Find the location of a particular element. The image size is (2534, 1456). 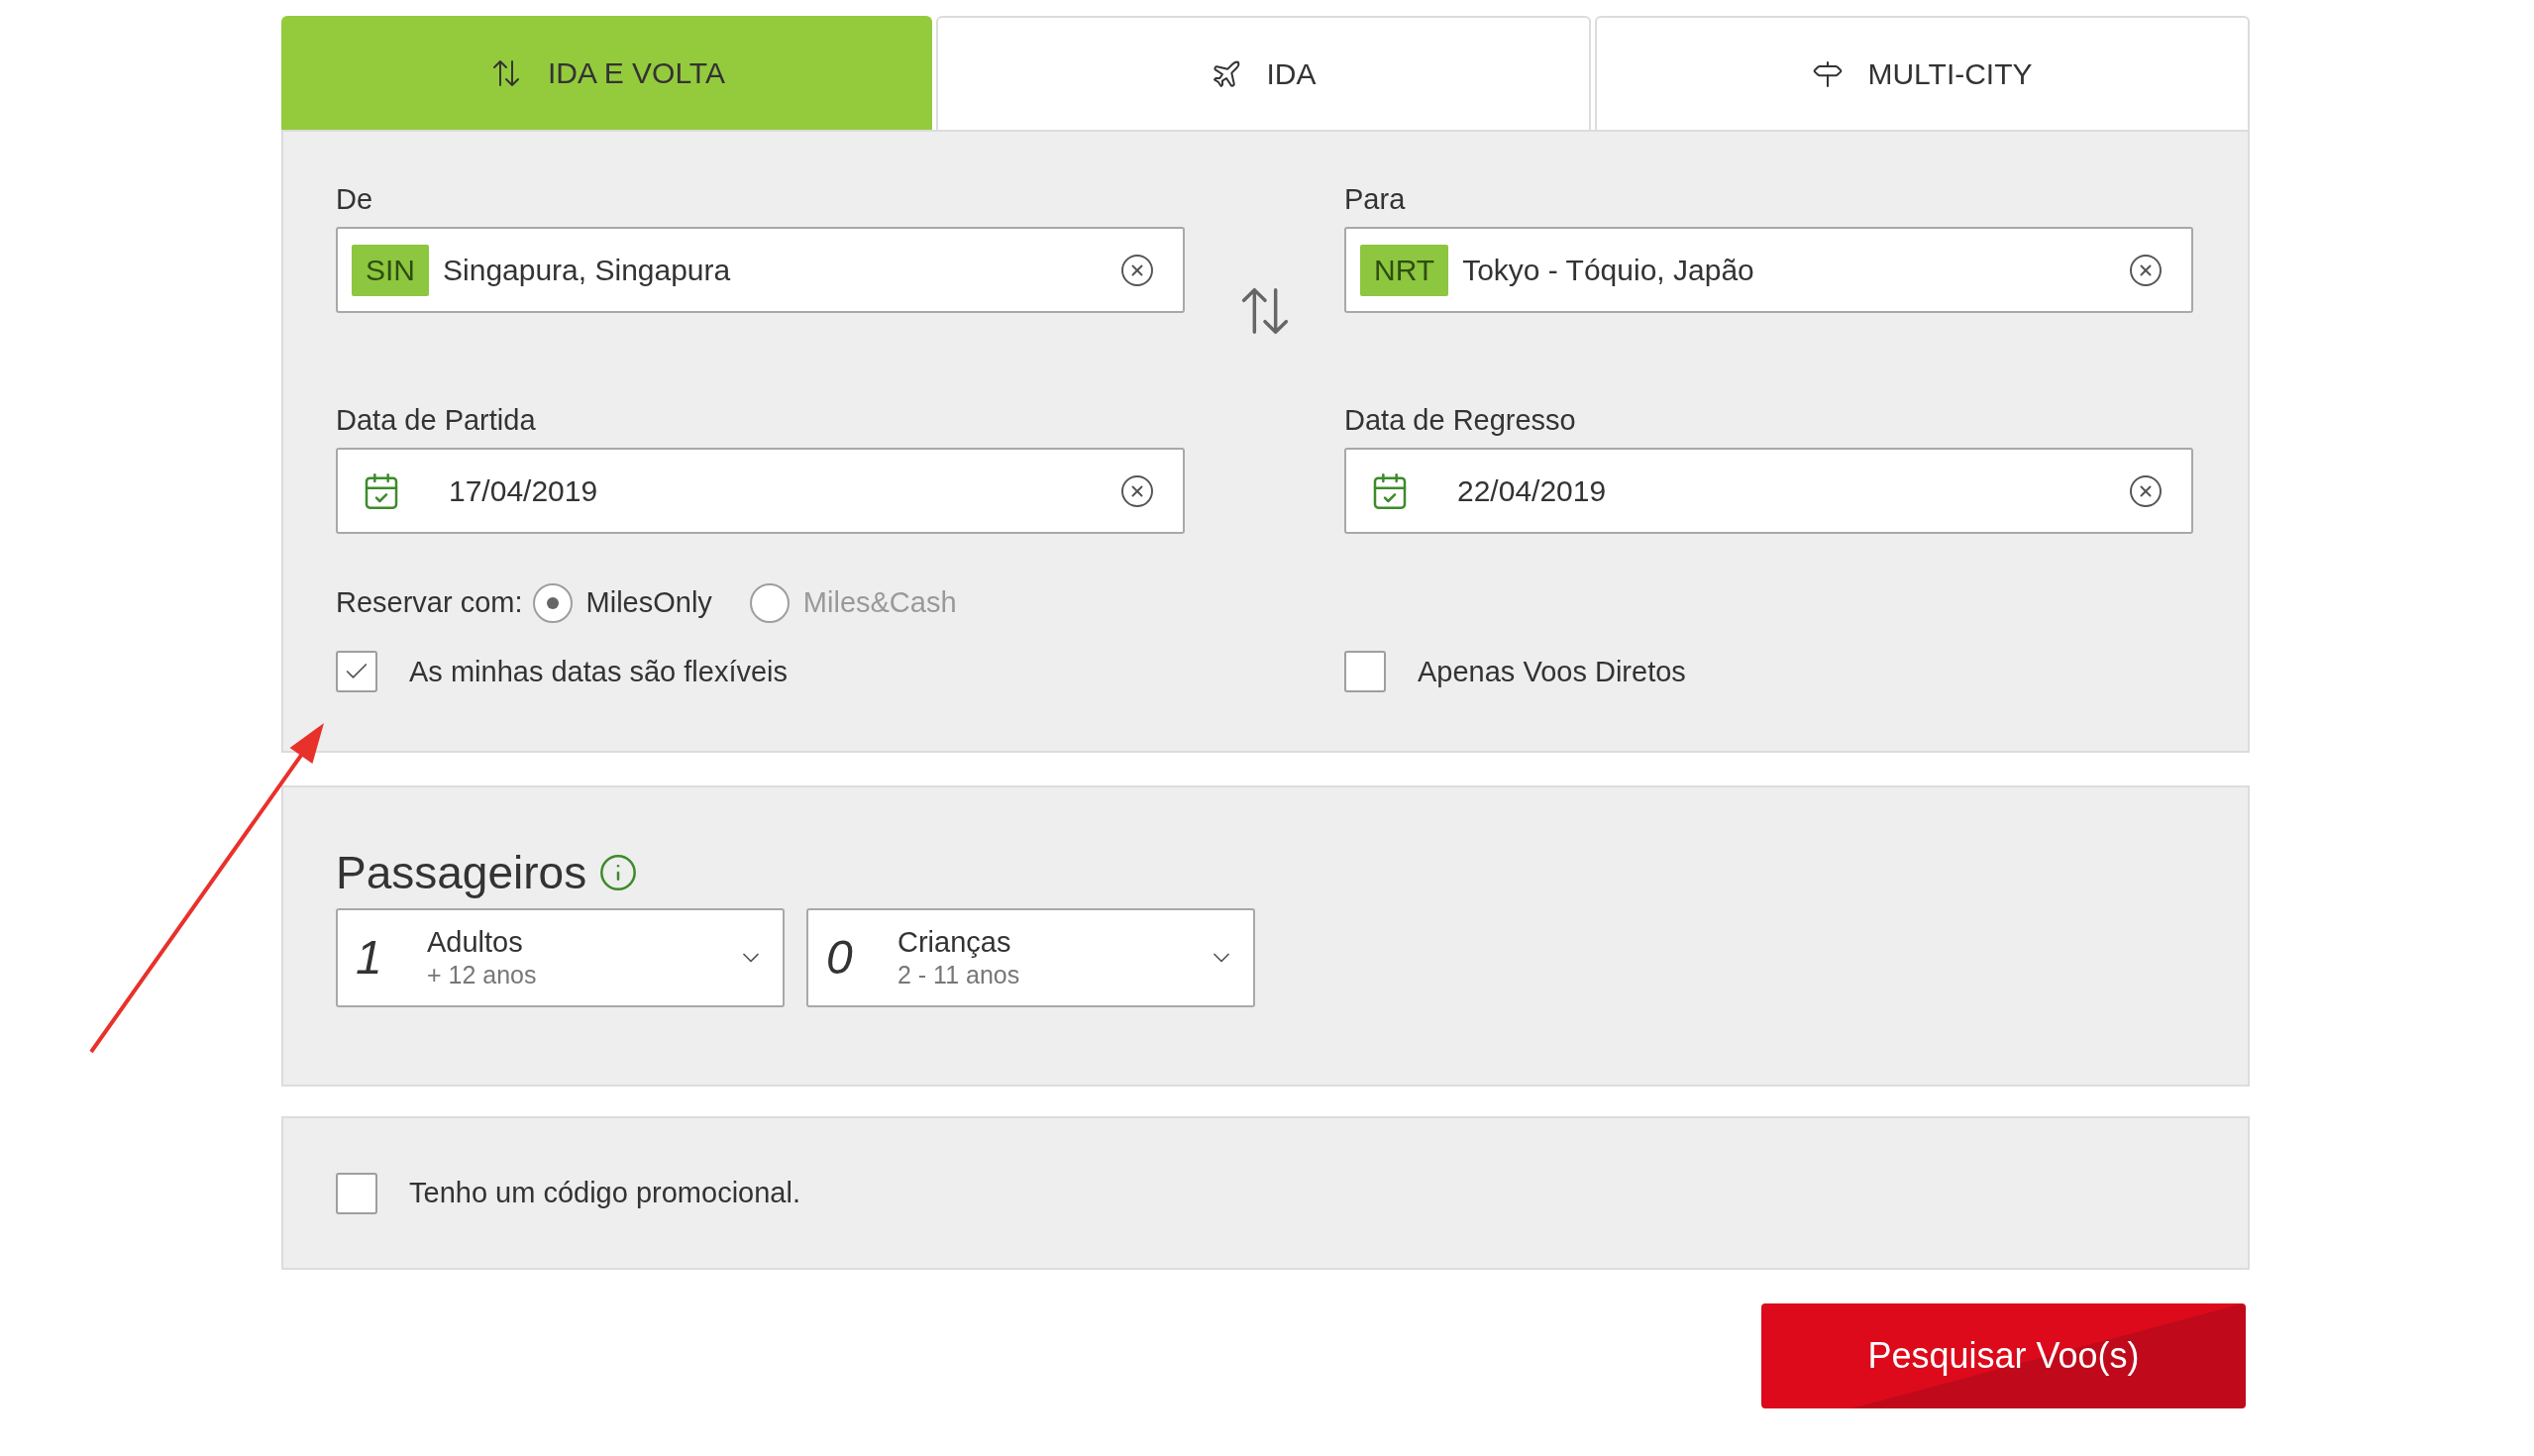

radio-label: MilesOnly is located at coordinates (648, 602).